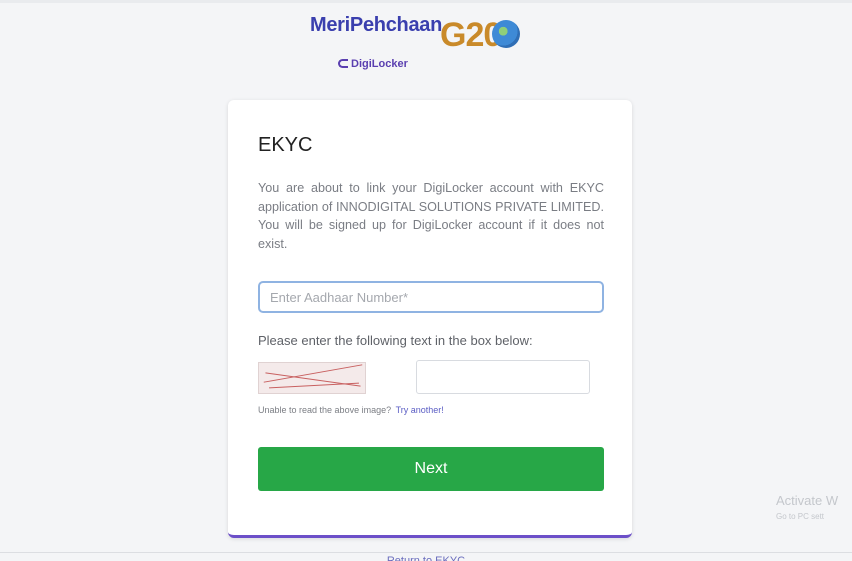 The width and height of the screenshot is (852, 561). What do you see at coordinates (426, 552) in the screenshot?
I see `page-divider` at bounding box center [426, 552].